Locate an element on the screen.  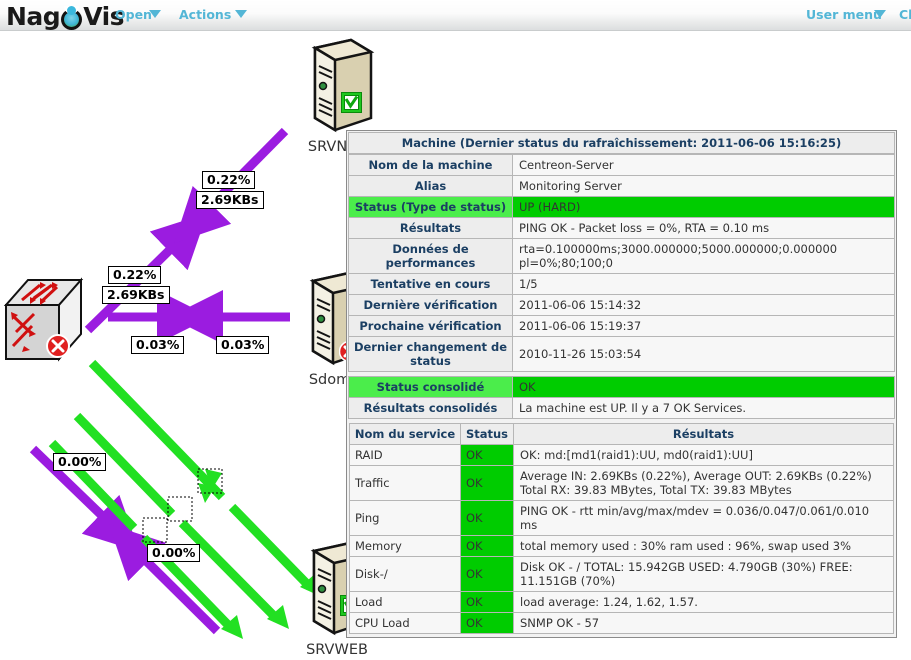
line-label-sdomain-pct-right: 0.03% is located at coordinates (243, 345).